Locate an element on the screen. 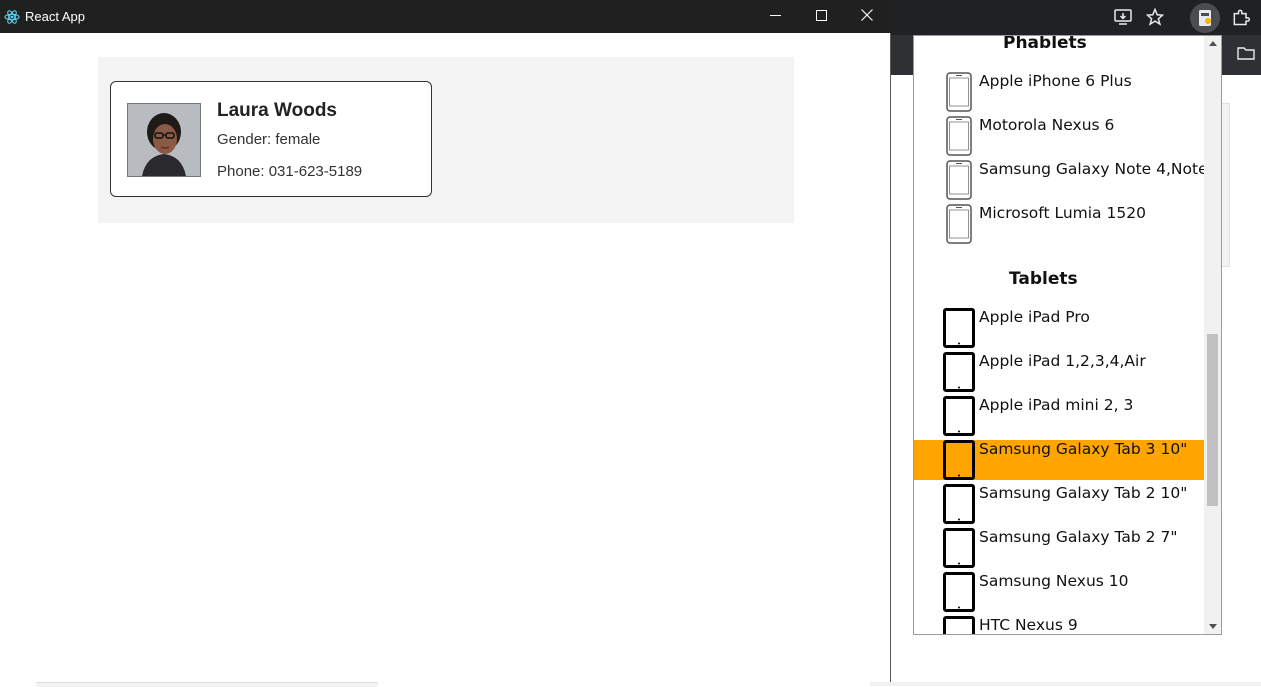 This screenshot has height=687, width=1261. extension-active-icon is located at coordinates (1205, 18).